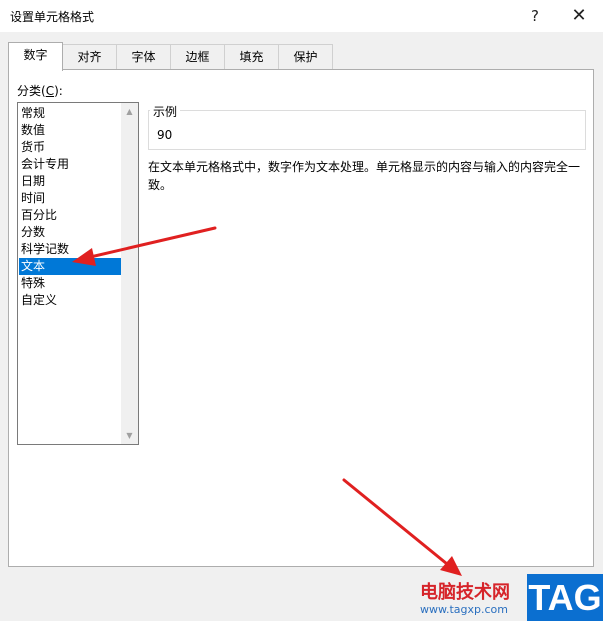  Describe the element at coordinates (70, 300) in the screenshot. I see `category-item-custom: 自定义` at that location.